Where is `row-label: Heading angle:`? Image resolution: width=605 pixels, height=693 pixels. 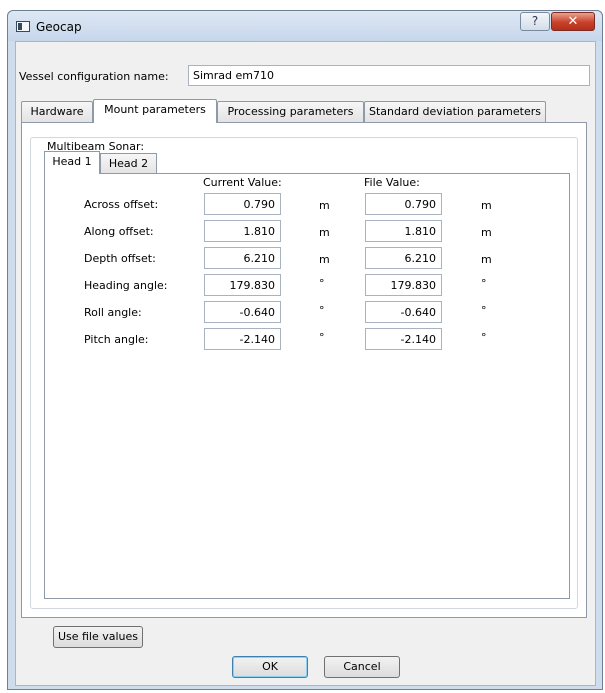
row-label: Heading angle: is located at coordinates (126, 285).